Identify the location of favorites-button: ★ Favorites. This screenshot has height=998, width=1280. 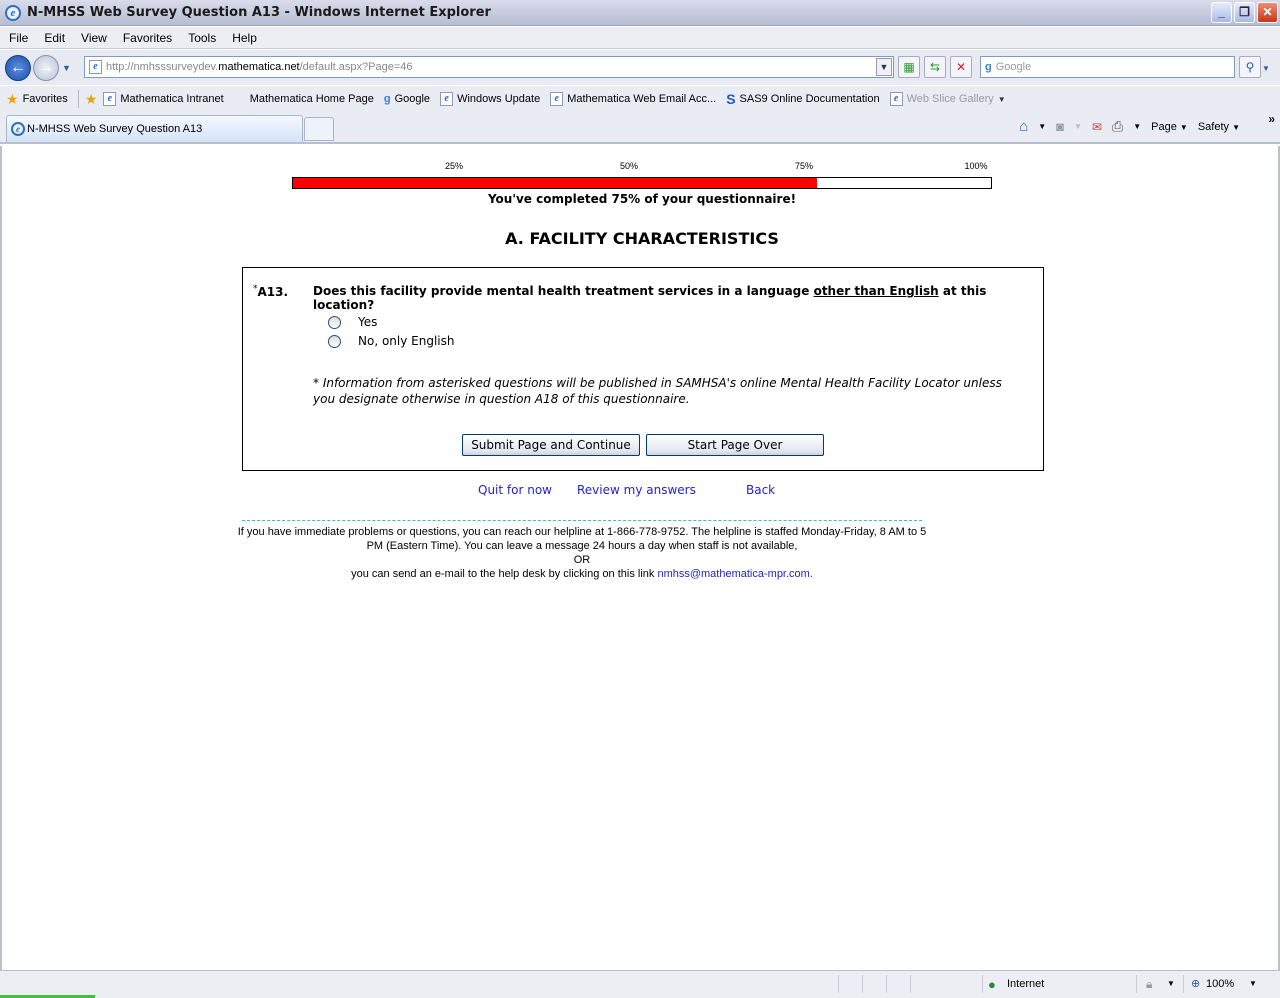
(37, 99).